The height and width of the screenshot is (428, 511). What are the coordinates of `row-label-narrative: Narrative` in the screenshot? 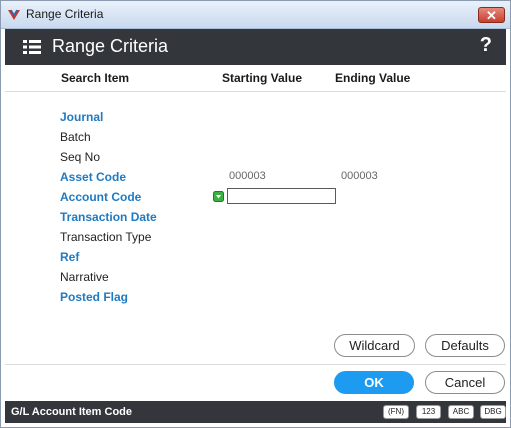 It's located at (84, 277).